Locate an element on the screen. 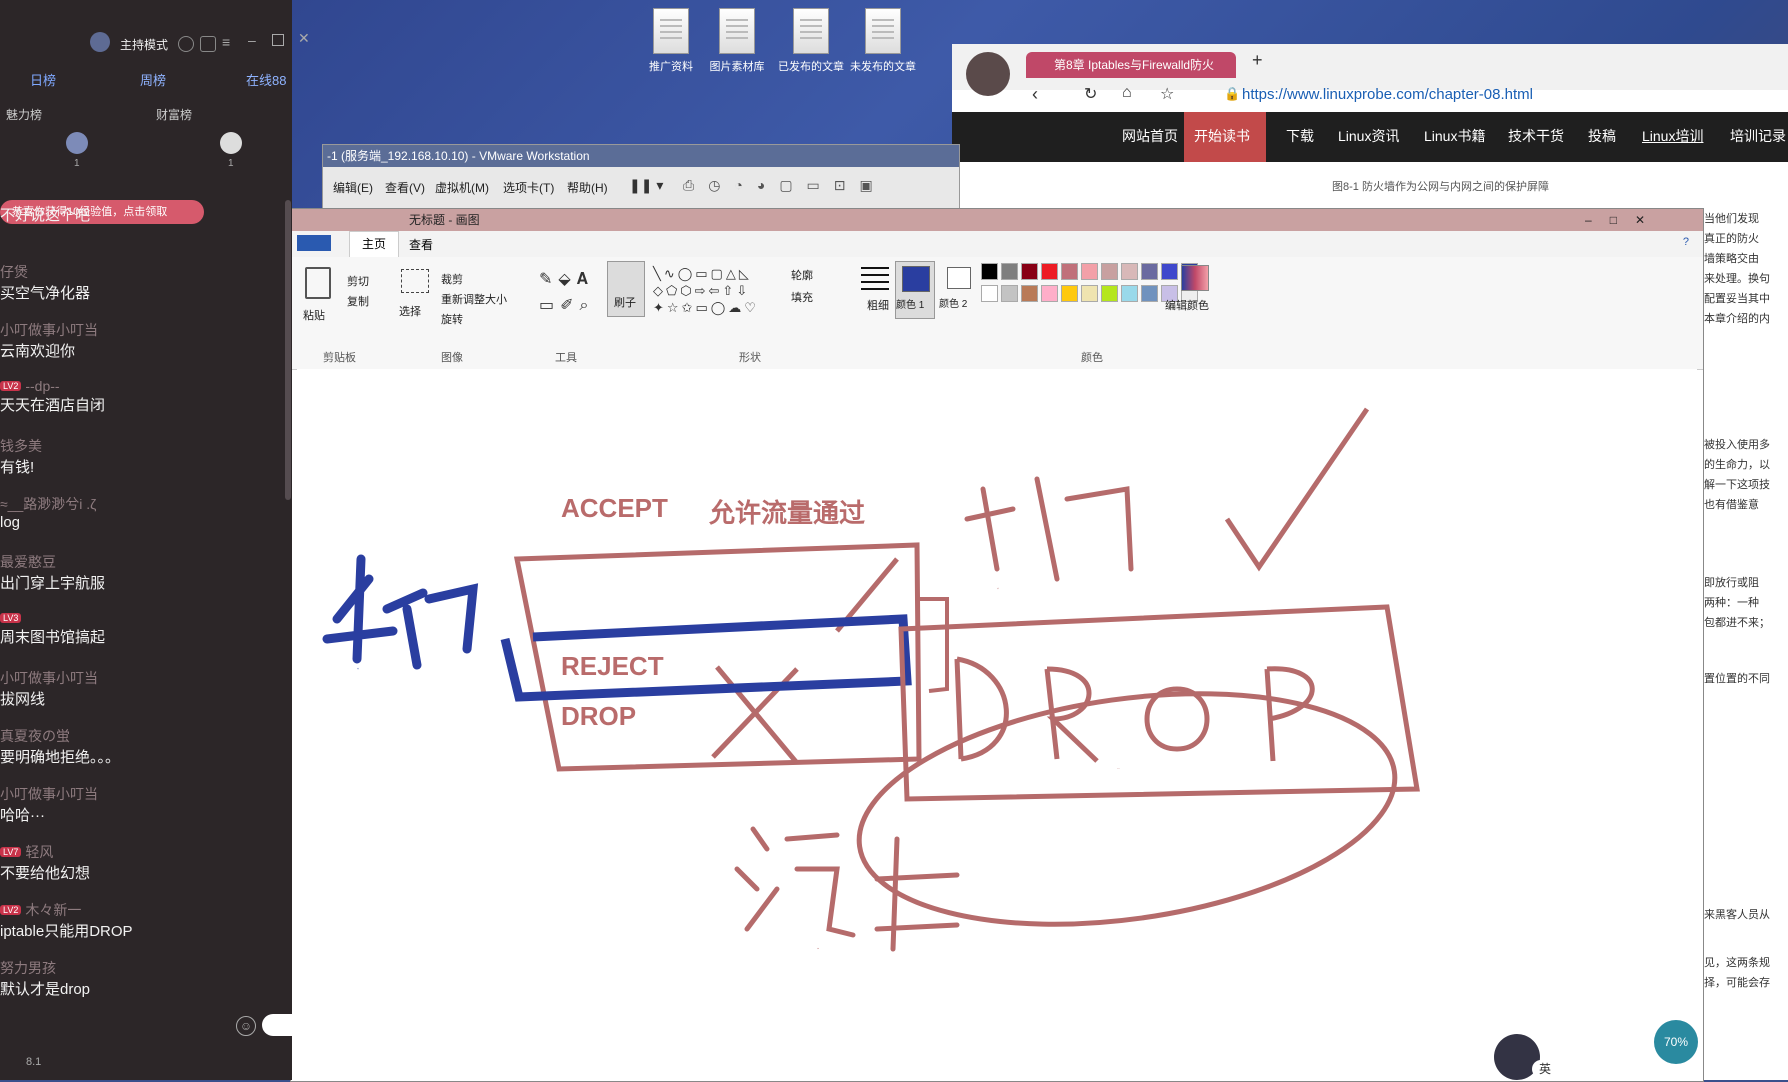 This screenshot has height=1082, width=1788. vm-menu-tabs: 选项卡(T) is located at coordinates (528, 187).